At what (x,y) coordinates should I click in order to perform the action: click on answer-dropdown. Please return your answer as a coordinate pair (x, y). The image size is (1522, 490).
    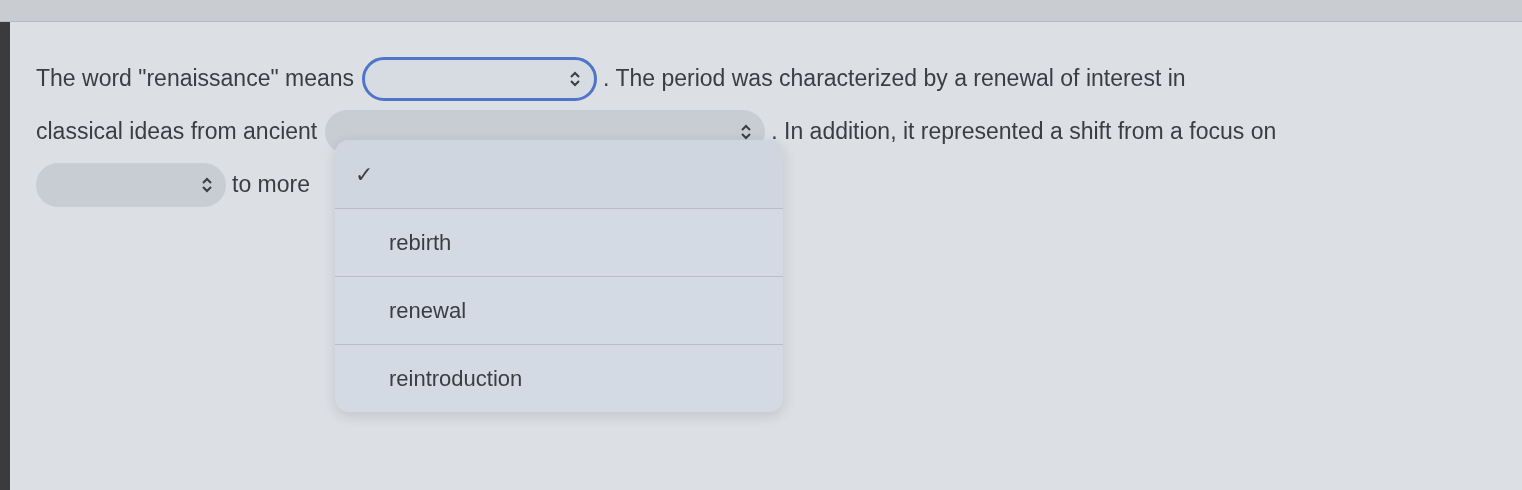
    Looking at the image, I should click on (480, 78).